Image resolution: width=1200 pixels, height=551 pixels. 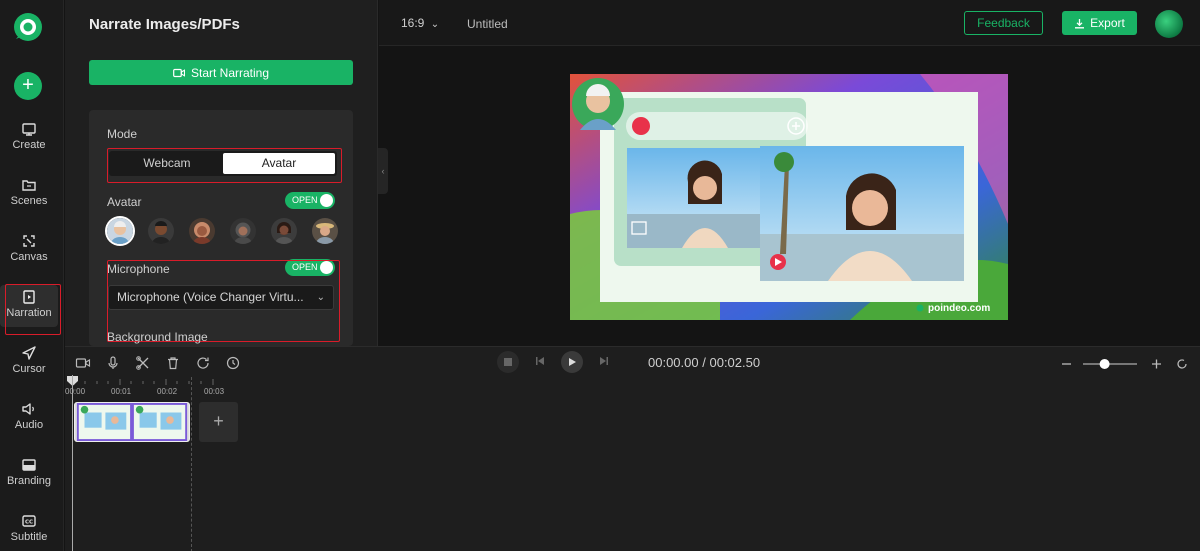 I want to click on previous-button, so click(x=540, y=362).